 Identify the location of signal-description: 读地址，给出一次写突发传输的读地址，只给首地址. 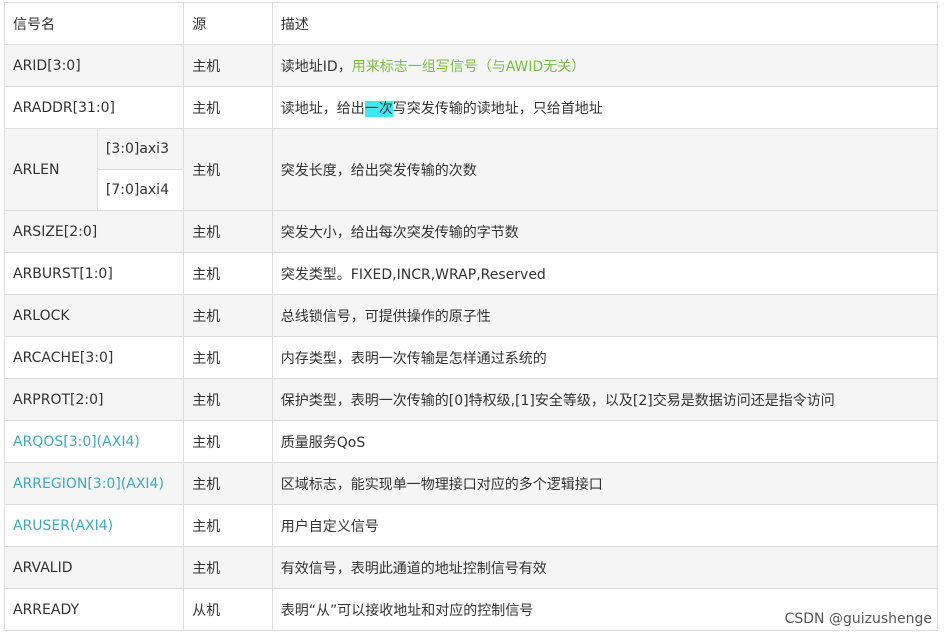
(605, 107).